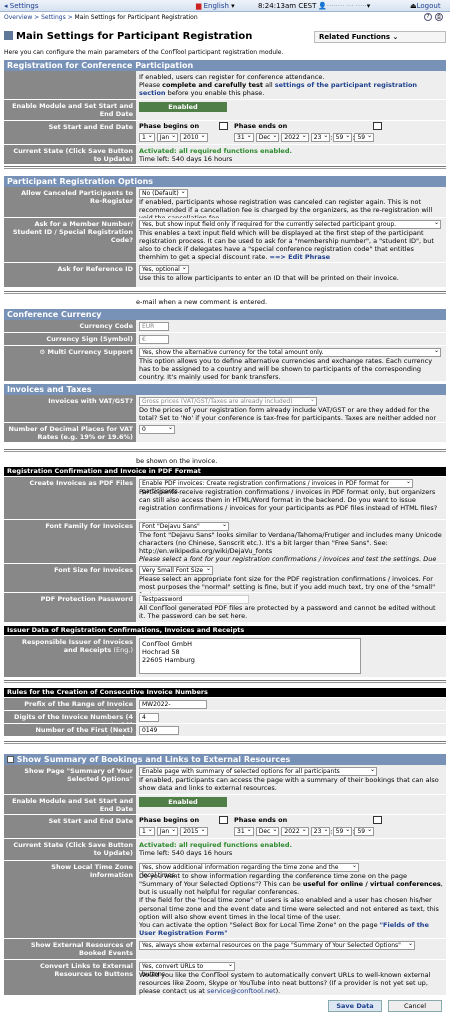 This screenshot has width=450, height=1019. Describe the element at coordinates (194, 137) in the screenshot. I see `begin-year-select: 2010` at that location.